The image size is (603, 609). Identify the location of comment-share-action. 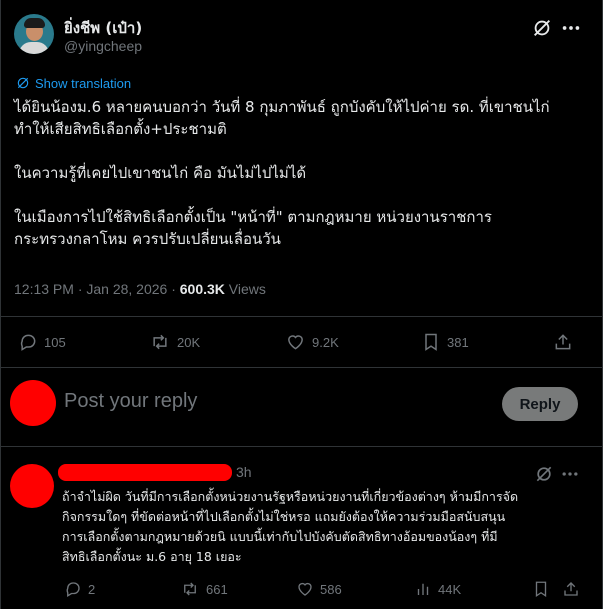
(574, 589).